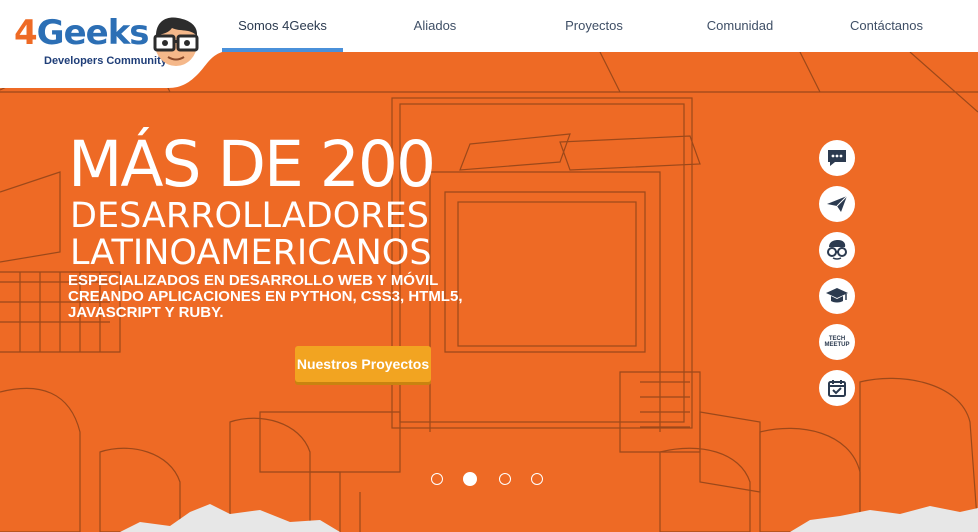 The width and height of the screenshot is (978, 532). I want to click on academy-button, so click(837, 296).